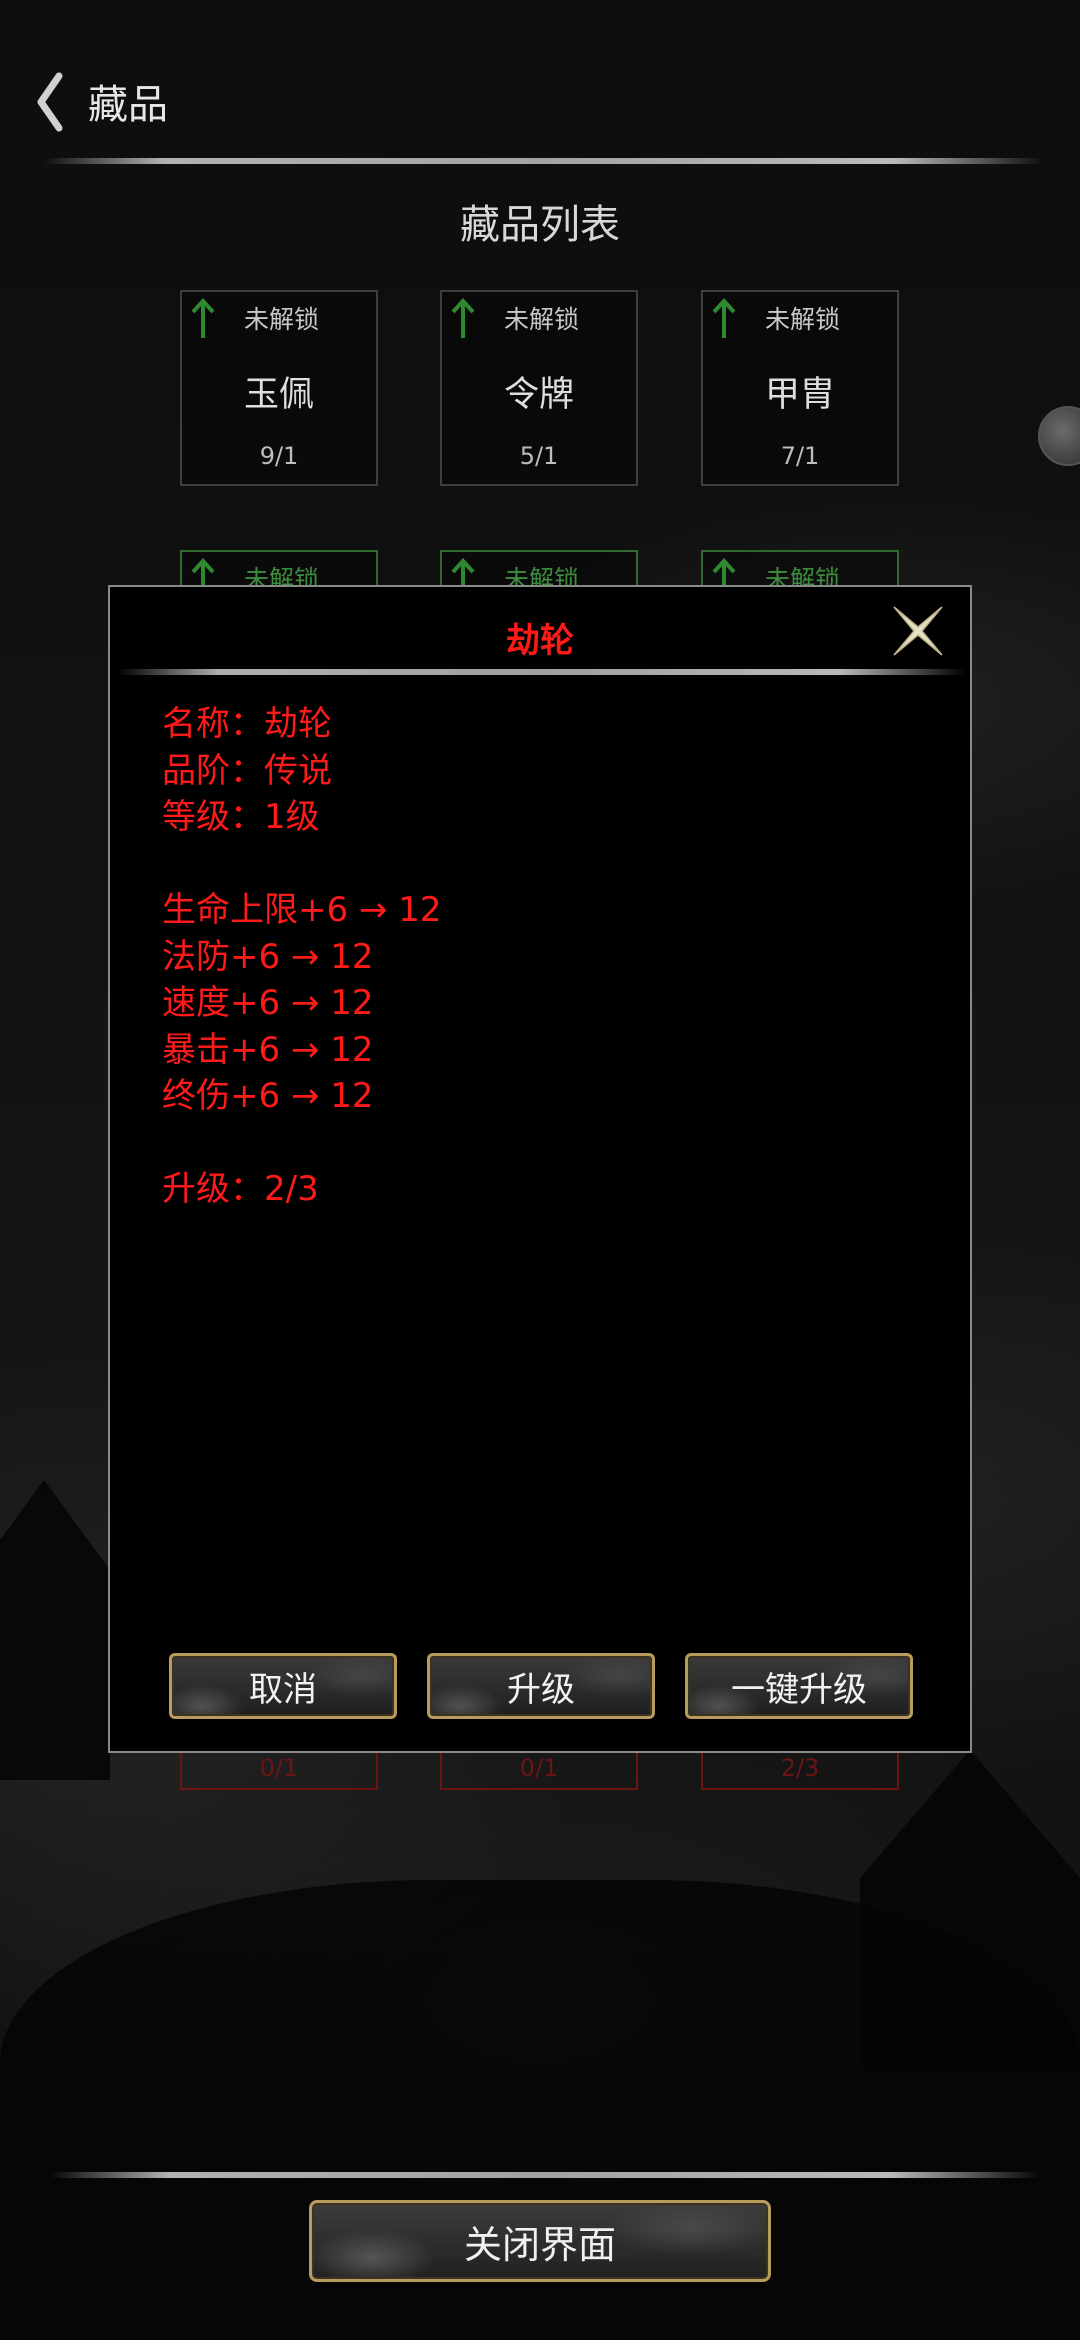 This screenshot has height=2340, width=1080. Describe the element at coordinates (247, 770) in the screenshot. I see `item-rank-line: 品阶：传说` at that location.